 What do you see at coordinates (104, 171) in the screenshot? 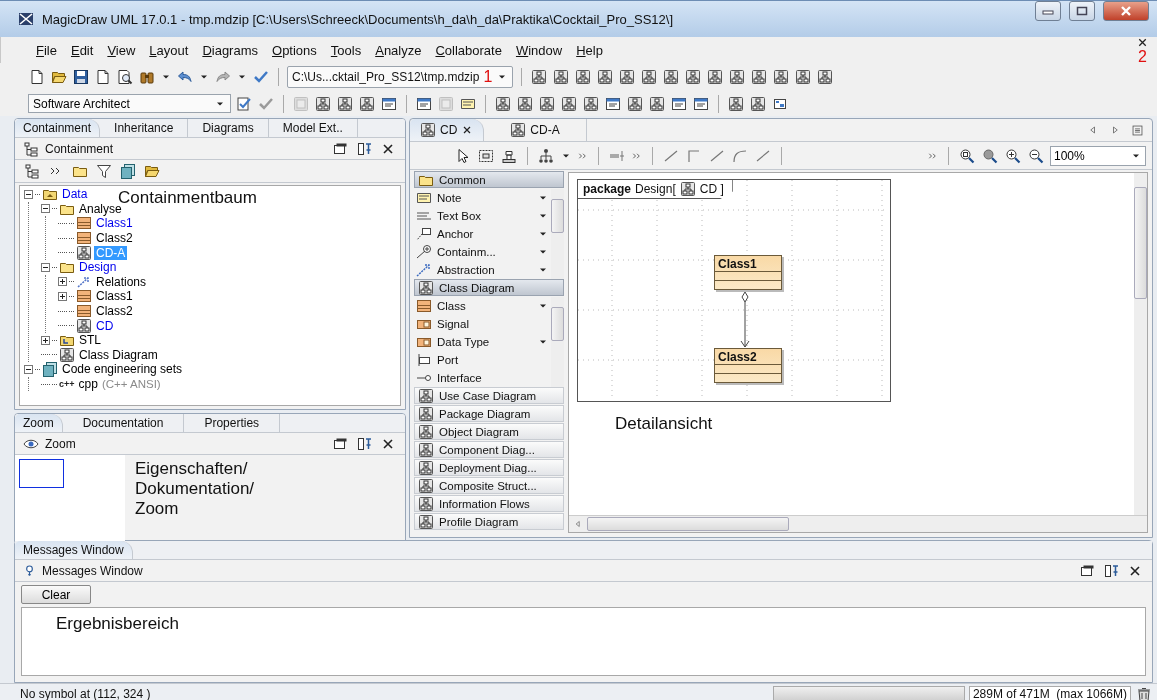
I see `filter-button` at bounding box center [104, 171].